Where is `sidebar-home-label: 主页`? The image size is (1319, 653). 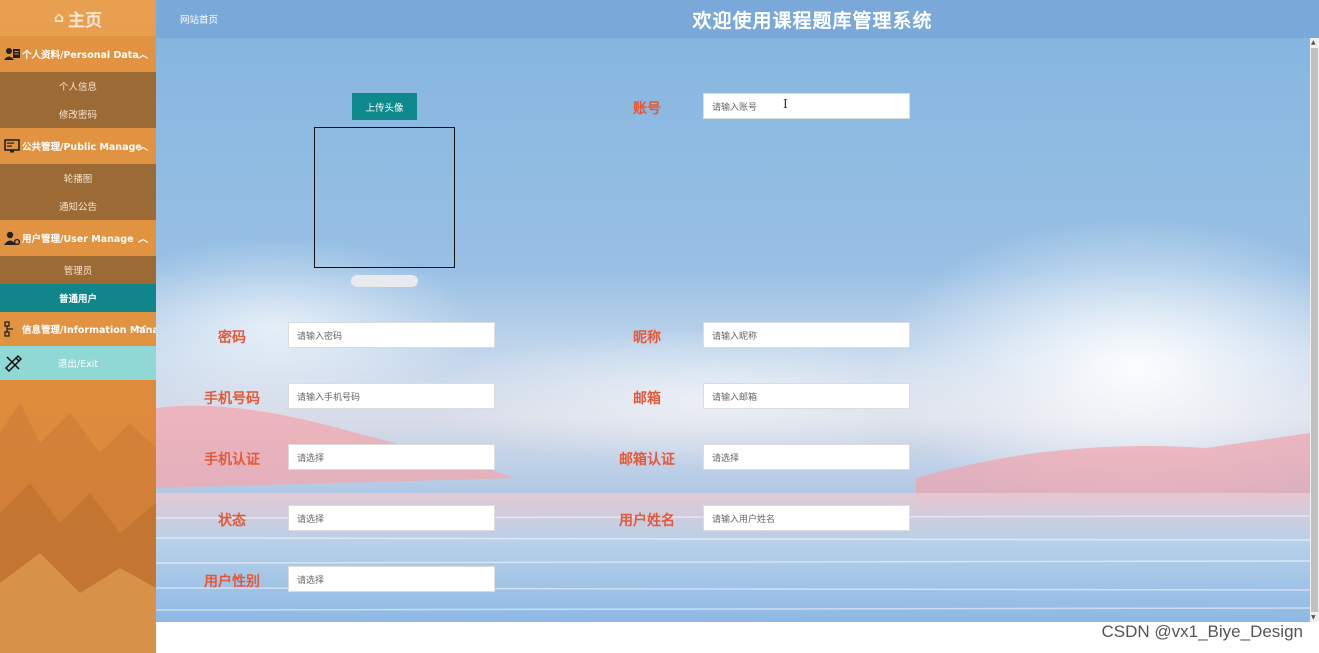
sidebar-home-label: 主页 is located at coordinates (85, 20).